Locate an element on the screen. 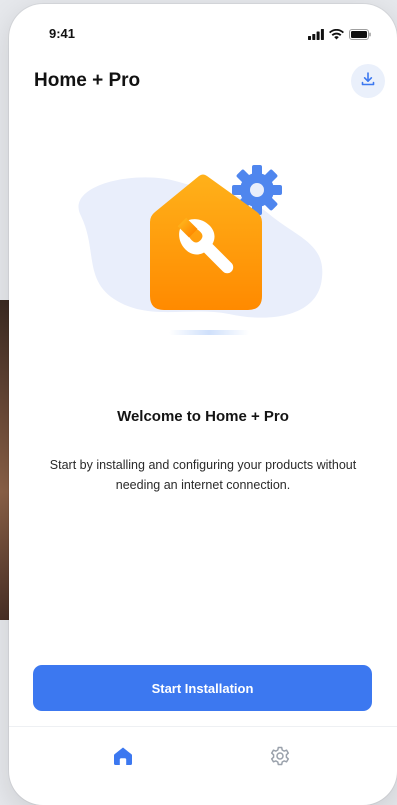 Image resolution: width=397 pixels, height=805 pixels. welcome-title: Welcome to Home + Pro is located at coordinates (203, 416).